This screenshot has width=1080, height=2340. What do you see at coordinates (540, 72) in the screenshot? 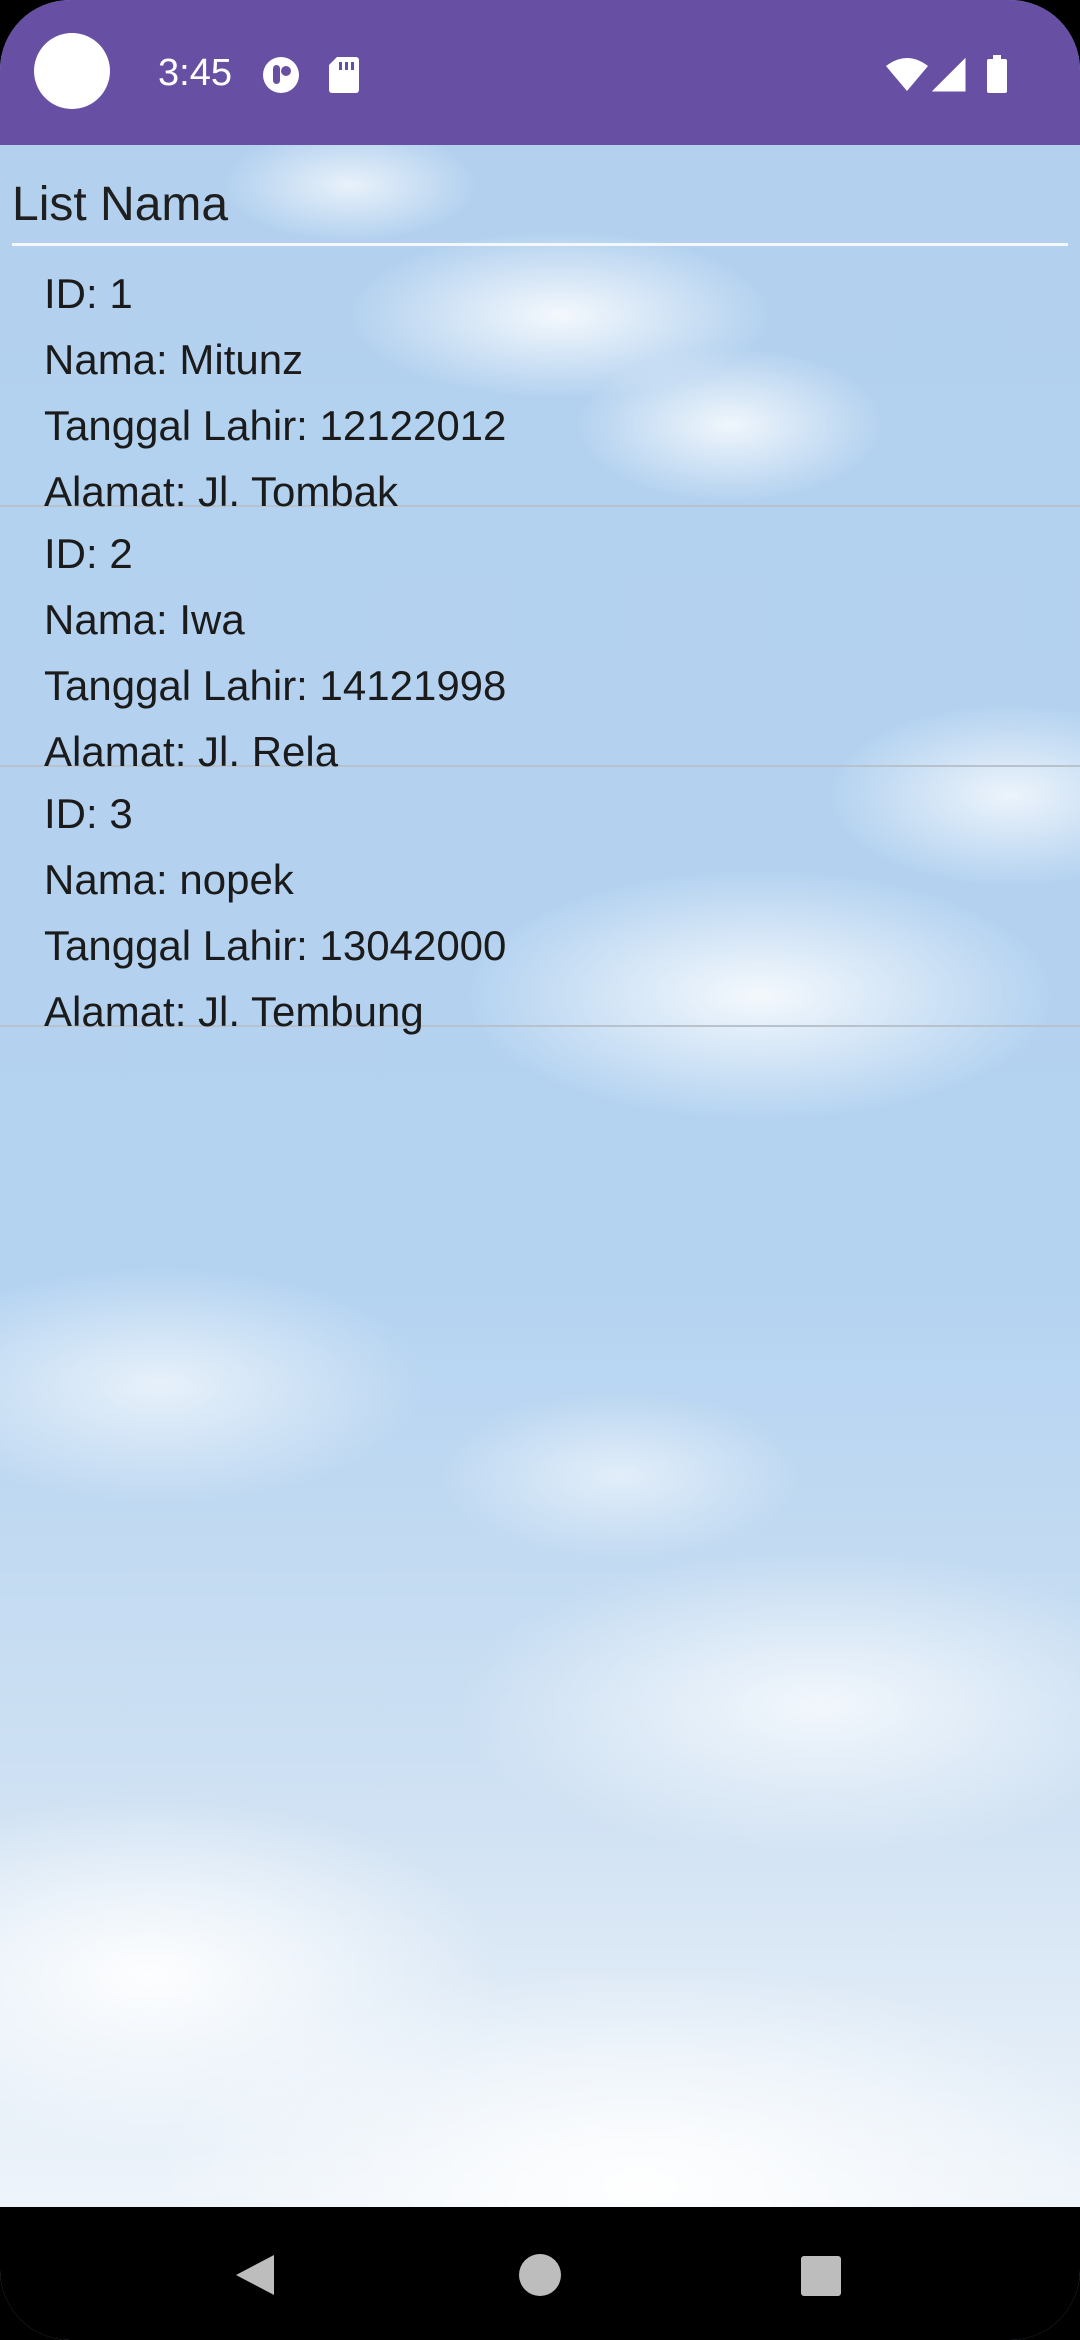
I see `status-bar: 3:45` at bounding box center [540, 72].